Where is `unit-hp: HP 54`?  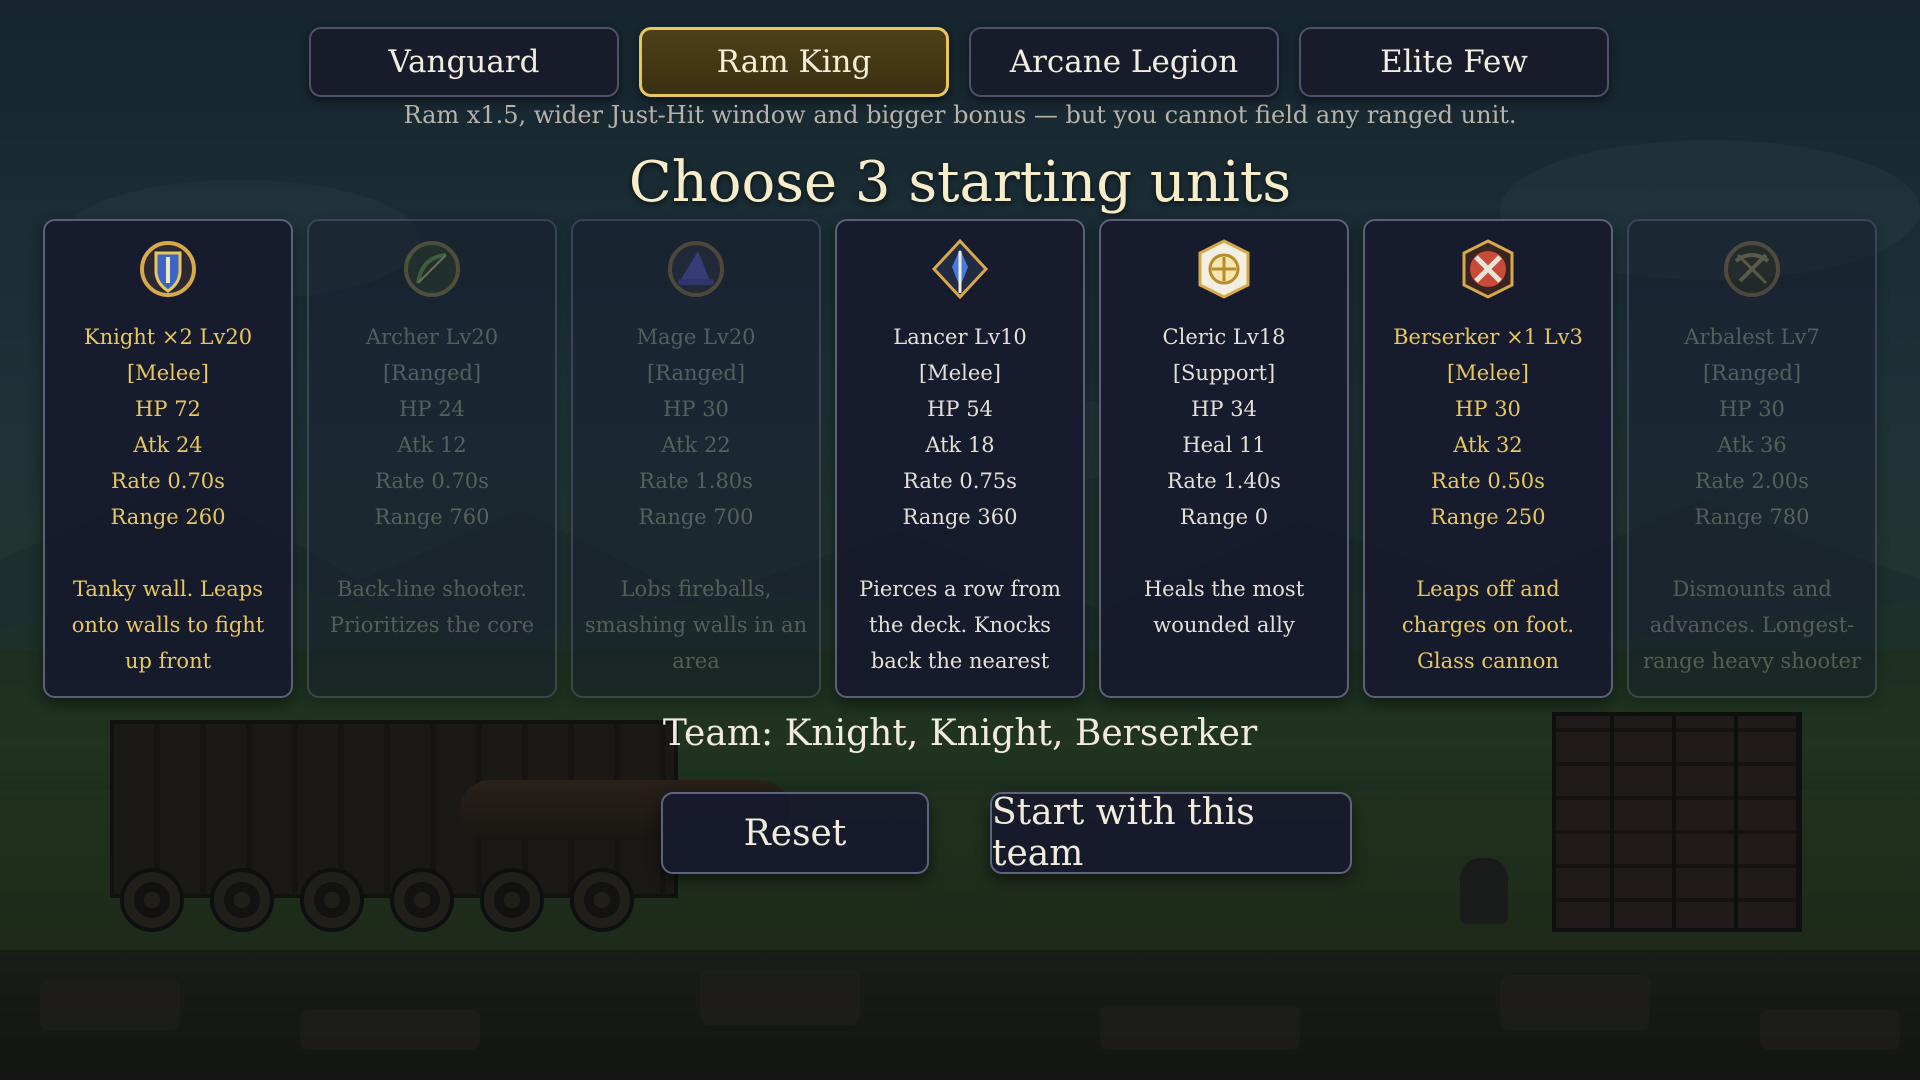
unit-hp: HP 54 is located at coordinates (960, 409).